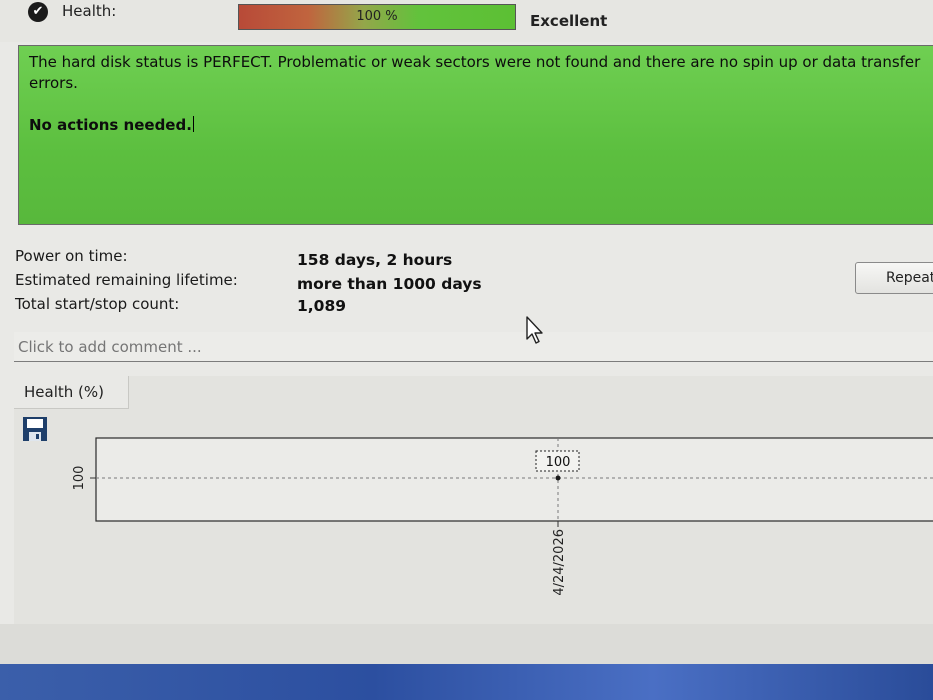  I want to click on text-cursor, so click(193, 124).